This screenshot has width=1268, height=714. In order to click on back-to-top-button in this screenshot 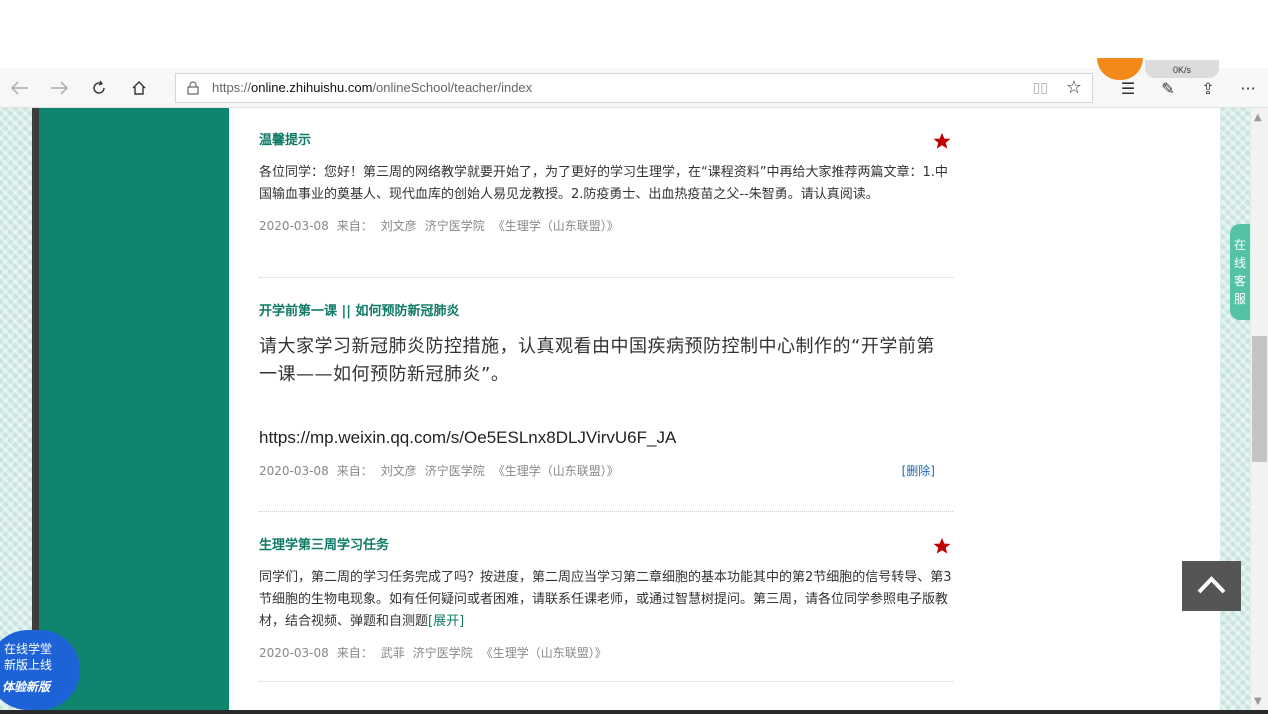, I will do `click(1211, 586)`.